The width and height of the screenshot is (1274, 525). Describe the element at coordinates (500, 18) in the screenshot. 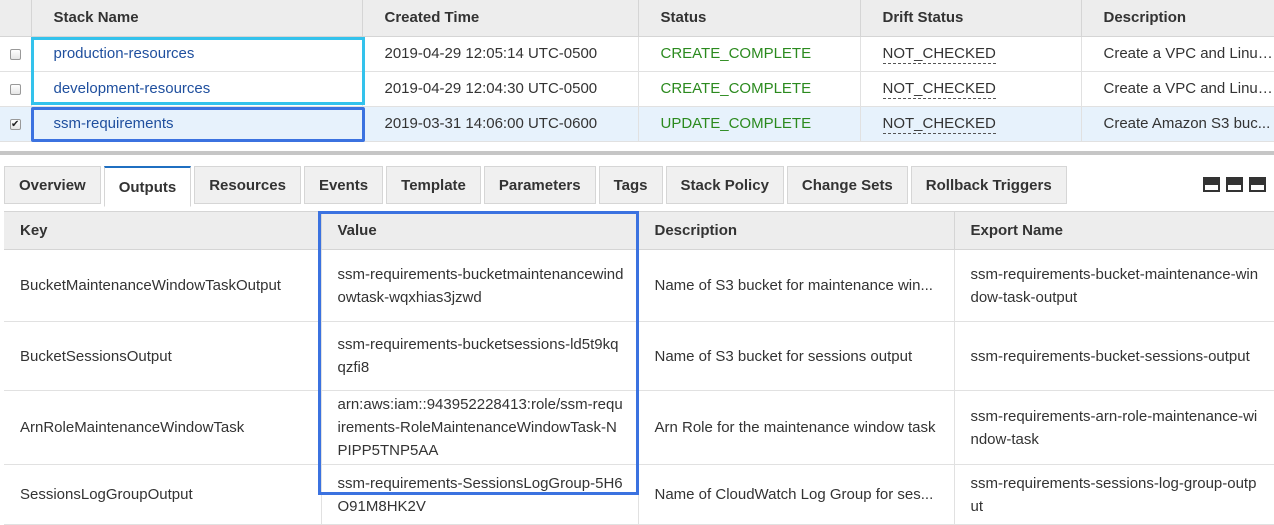

I see `col-created-time: Created Time` at that location.